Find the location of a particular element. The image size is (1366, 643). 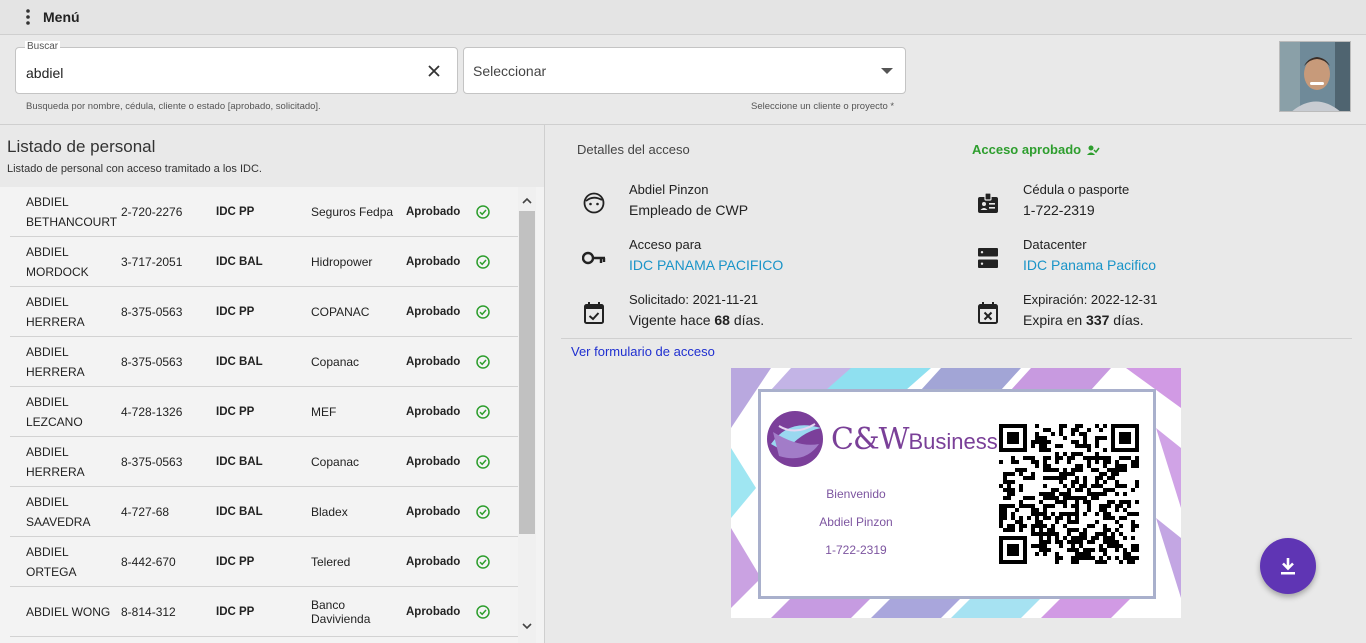

badge-icon is located at coordinates (988, 203).